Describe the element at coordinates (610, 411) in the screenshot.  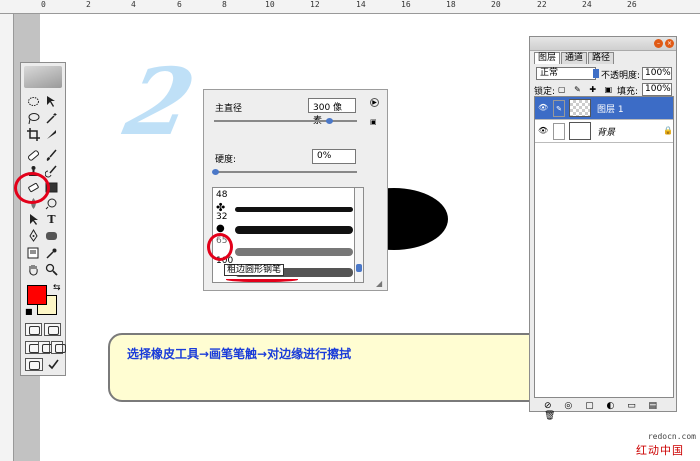
I see `layer-actions-bar: ⊘ ◎ ▢ ◐ ▭ ▤ 🗑` at that location.